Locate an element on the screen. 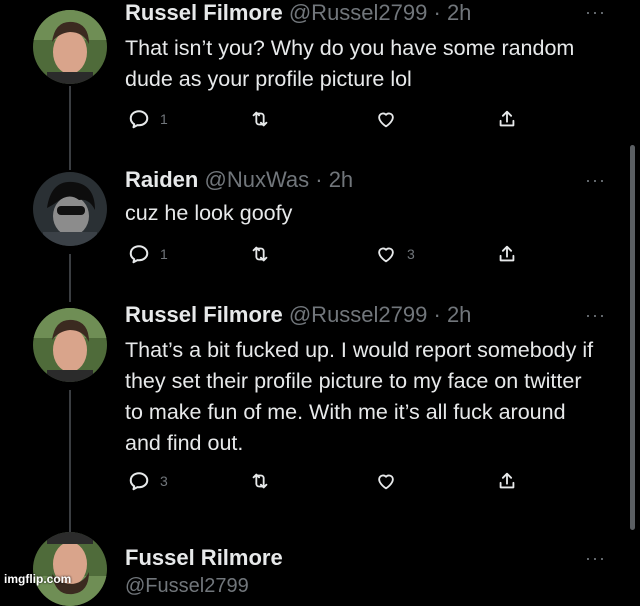  scrollbar is located at coordinates (632, 337).